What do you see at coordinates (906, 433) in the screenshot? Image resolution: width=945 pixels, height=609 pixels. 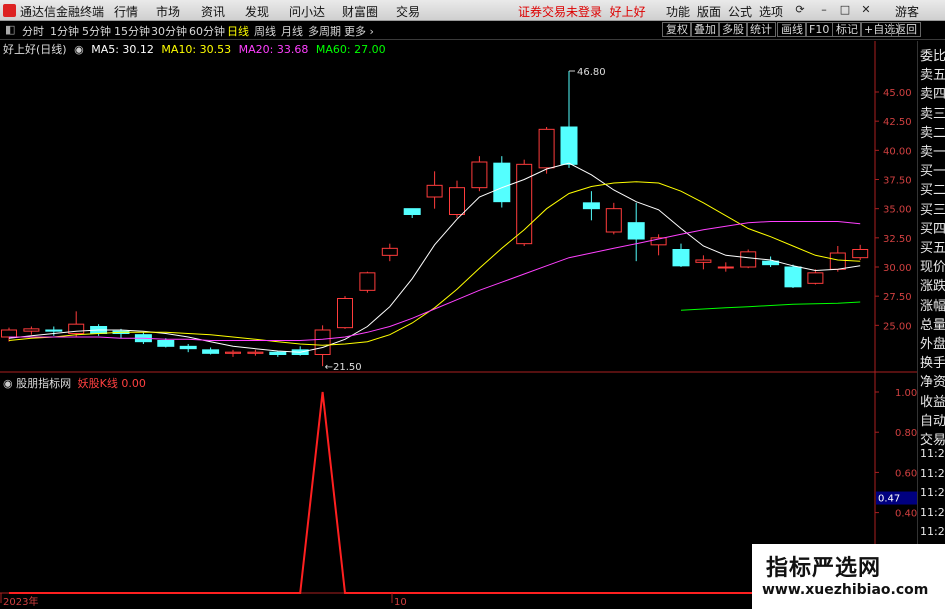 I see `sub-y-tick-label: 0.80` at bounding box center [906, 433].